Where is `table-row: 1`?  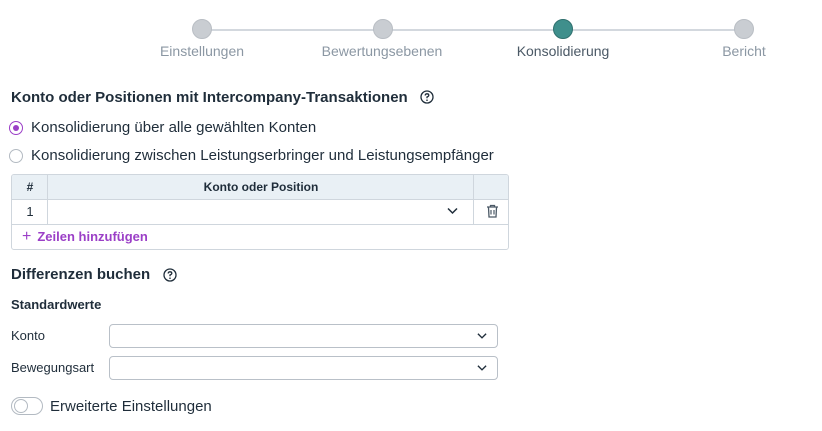
table-row: 1 is located at coordinates (260, 212).